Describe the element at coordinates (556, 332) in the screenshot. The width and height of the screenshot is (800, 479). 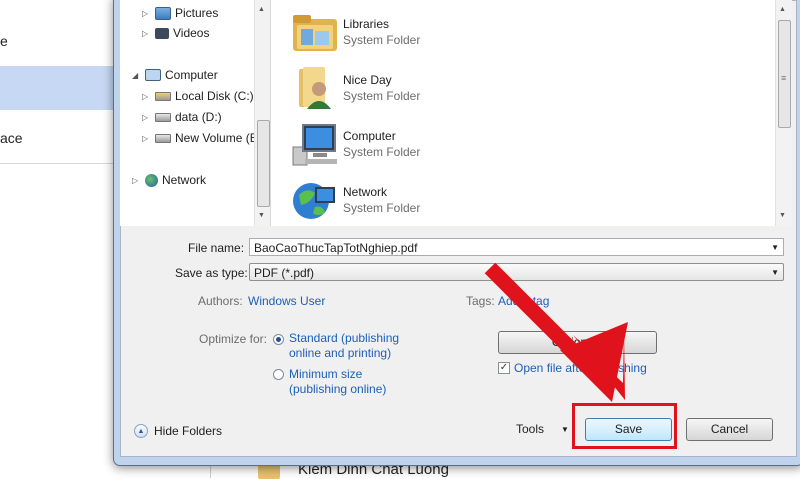
I see `annotation-arrow-icon` at that location.